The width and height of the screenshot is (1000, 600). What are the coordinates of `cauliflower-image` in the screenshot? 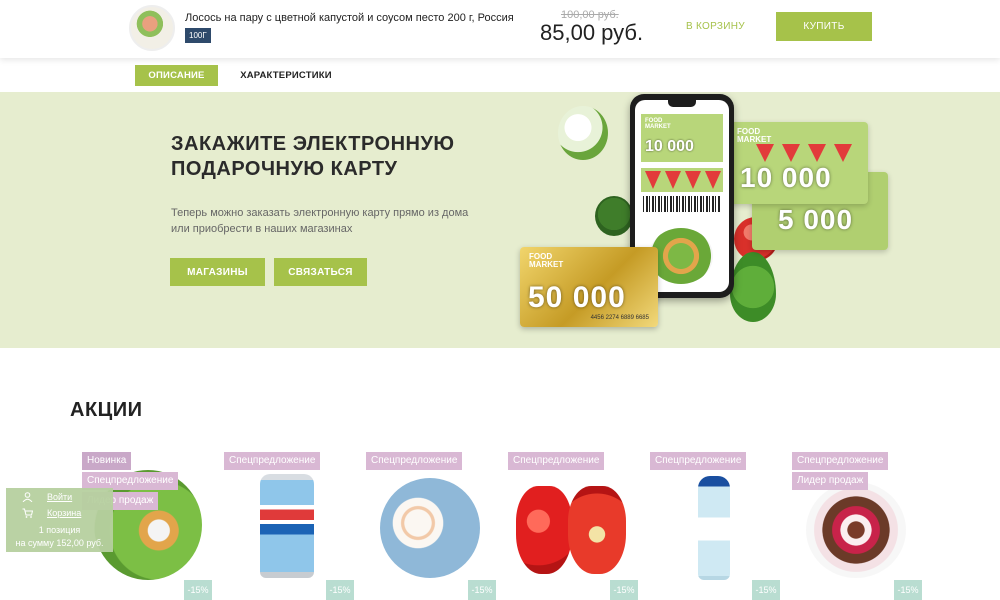 It's located at (583, 133).